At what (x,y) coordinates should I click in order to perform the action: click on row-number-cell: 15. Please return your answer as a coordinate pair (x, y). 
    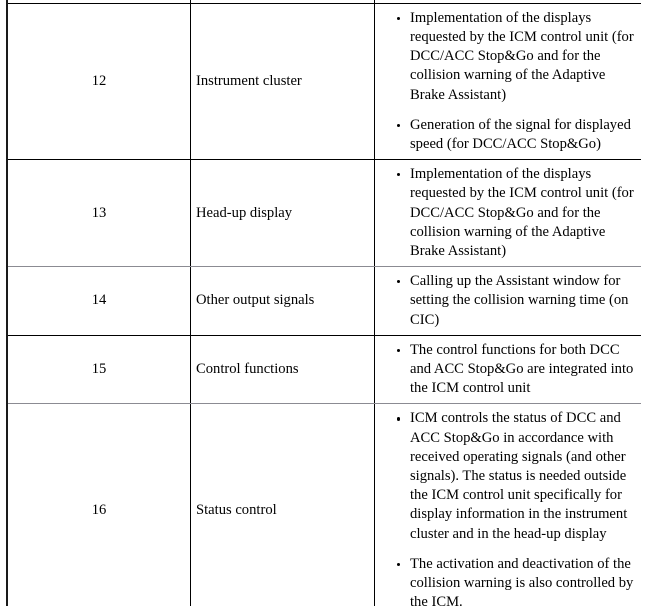
    Looking at the image, I should click on (98, 369).